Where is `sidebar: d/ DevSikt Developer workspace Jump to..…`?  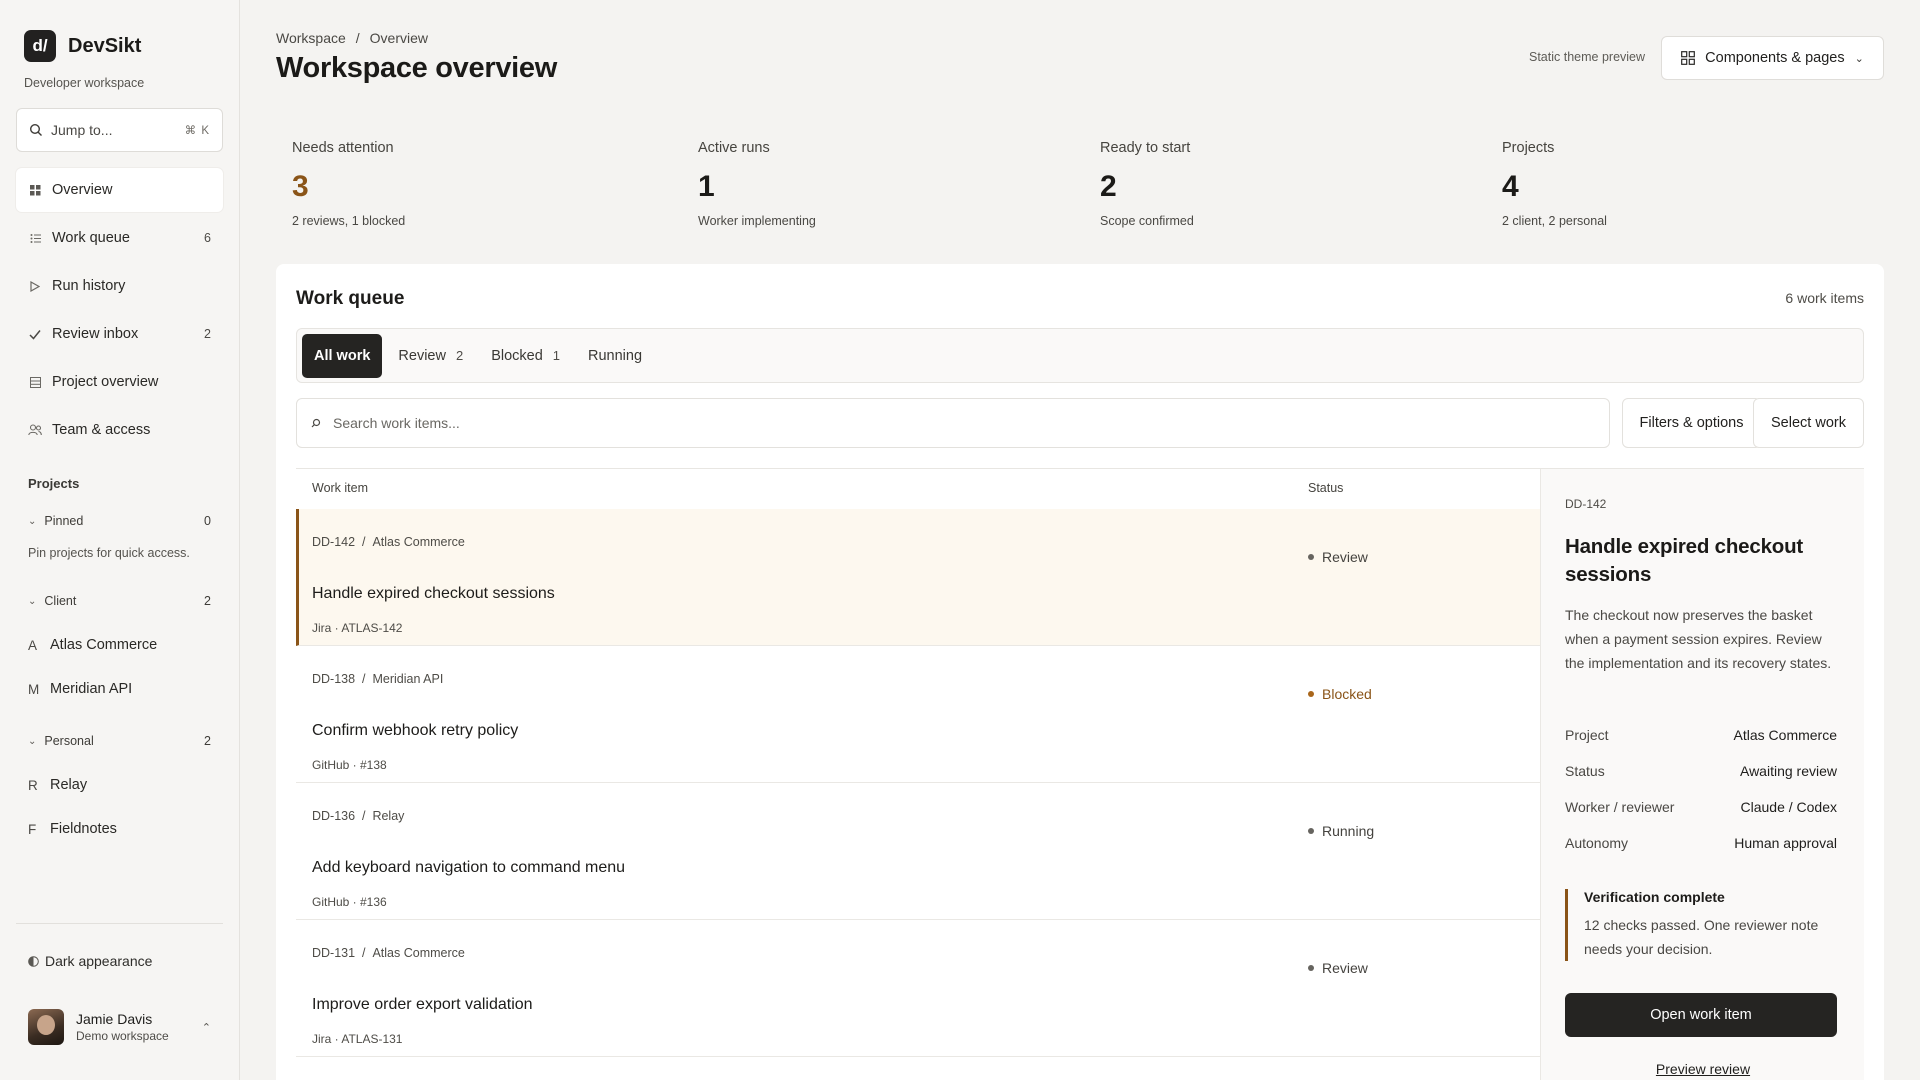
sidebar: d/ DevSikt Developer workspace Jump to..… is located at coordinates (120, 540).